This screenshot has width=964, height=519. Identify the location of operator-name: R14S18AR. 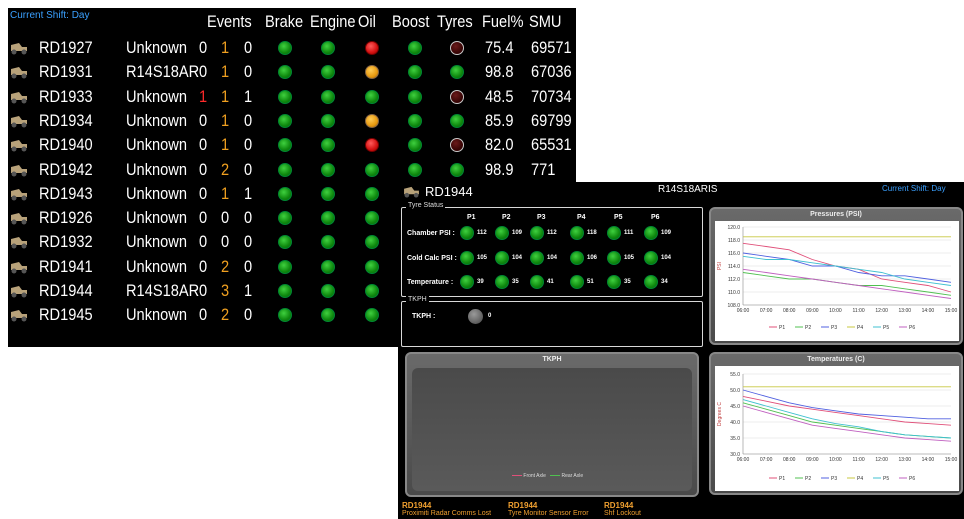
(163, 72).